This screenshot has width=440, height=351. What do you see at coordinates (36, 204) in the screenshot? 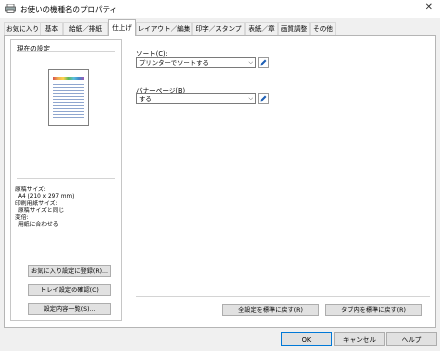
I see `paper-size-label: 印刷用紙サイズ:` at bounding box center [36, 204].